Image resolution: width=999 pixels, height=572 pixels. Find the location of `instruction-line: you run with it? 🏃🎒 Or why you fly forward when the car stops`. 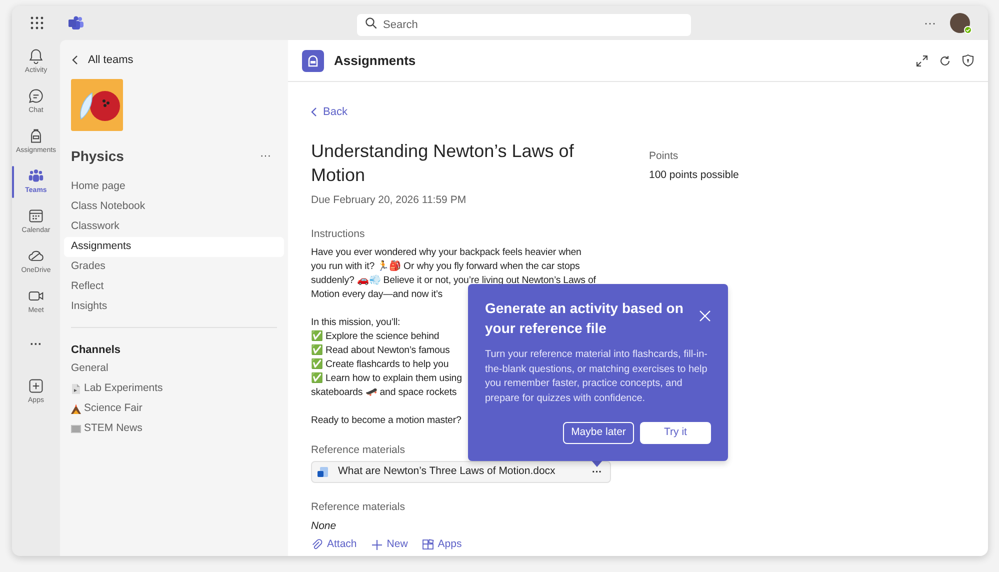

instruction-line: you run with it? 🏃🎒 Or why you fly forward when the car stops is located at coordinates (445, 267).